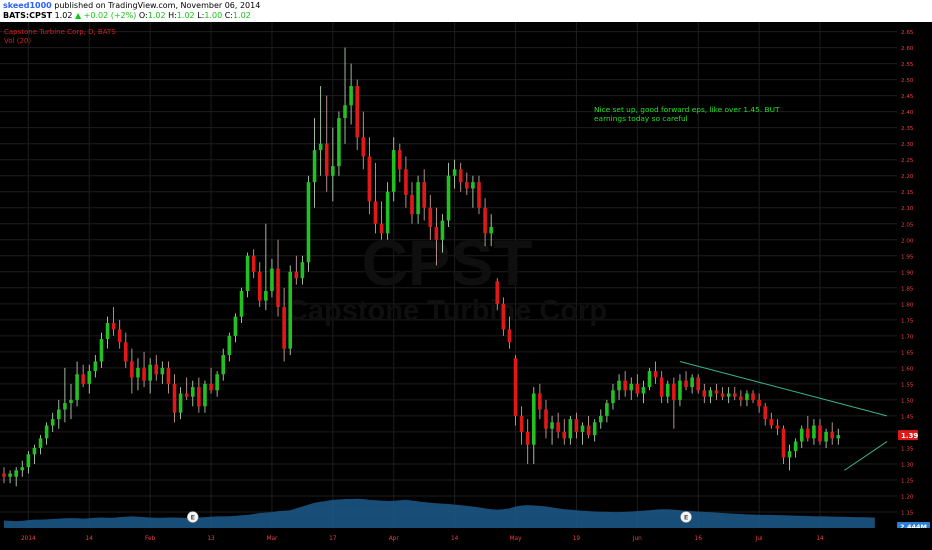 The height and width of the screenshot is (550, 932). I want to click on high-label: H:, so click(172, 15).